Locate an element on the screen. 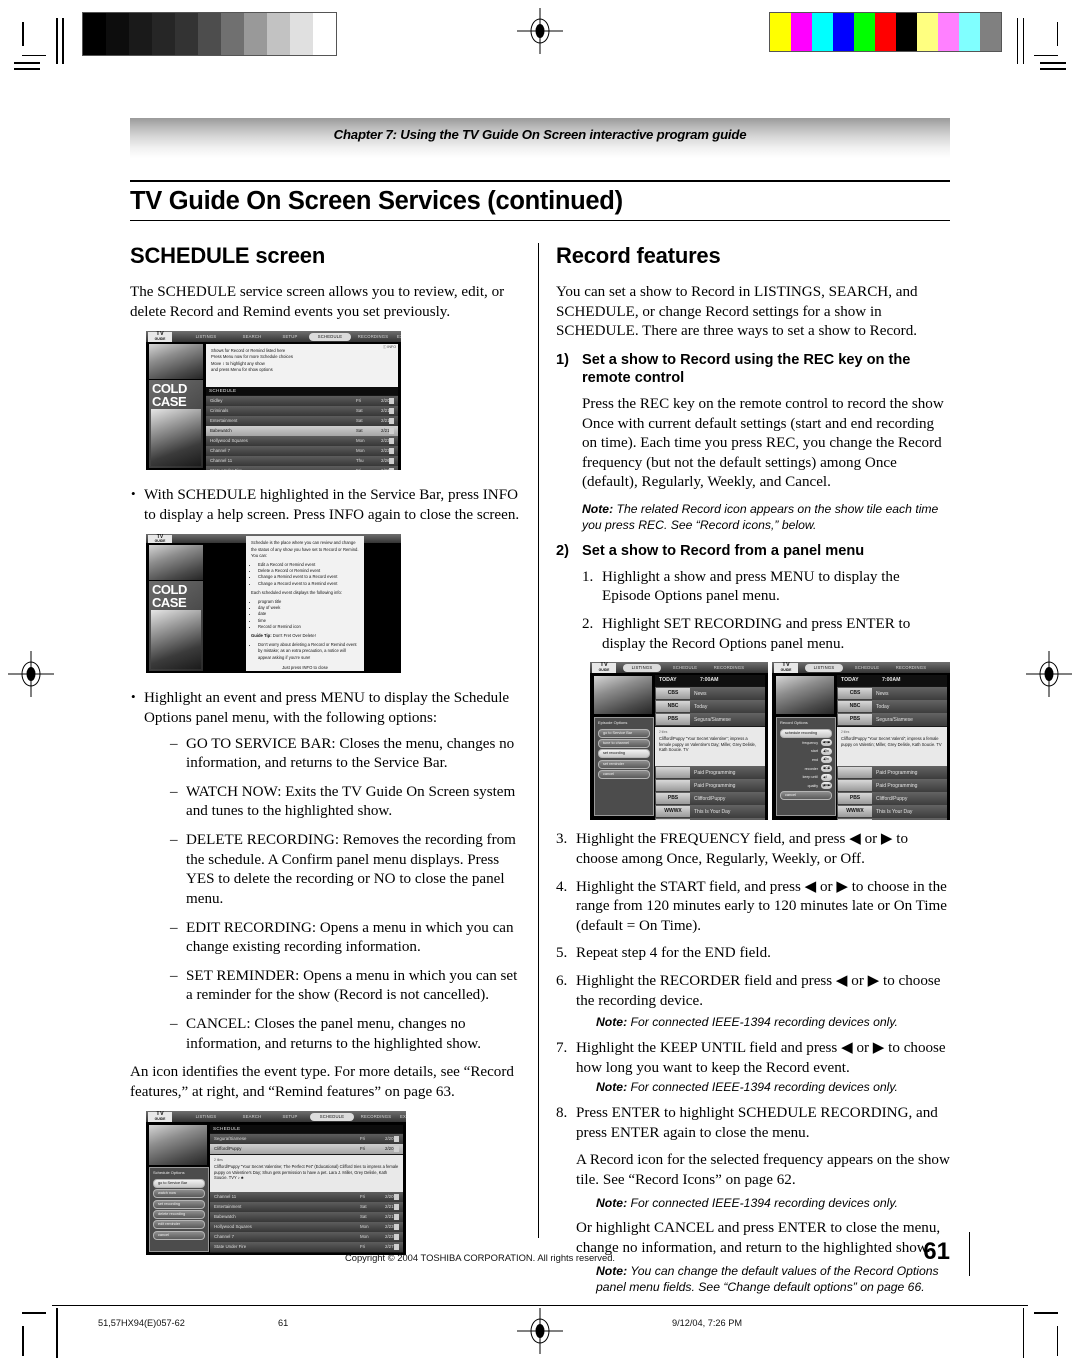 The height and width of the screenshot is (1364, 1080). program-title: Paid Programming is located at coordinates (897, 785).